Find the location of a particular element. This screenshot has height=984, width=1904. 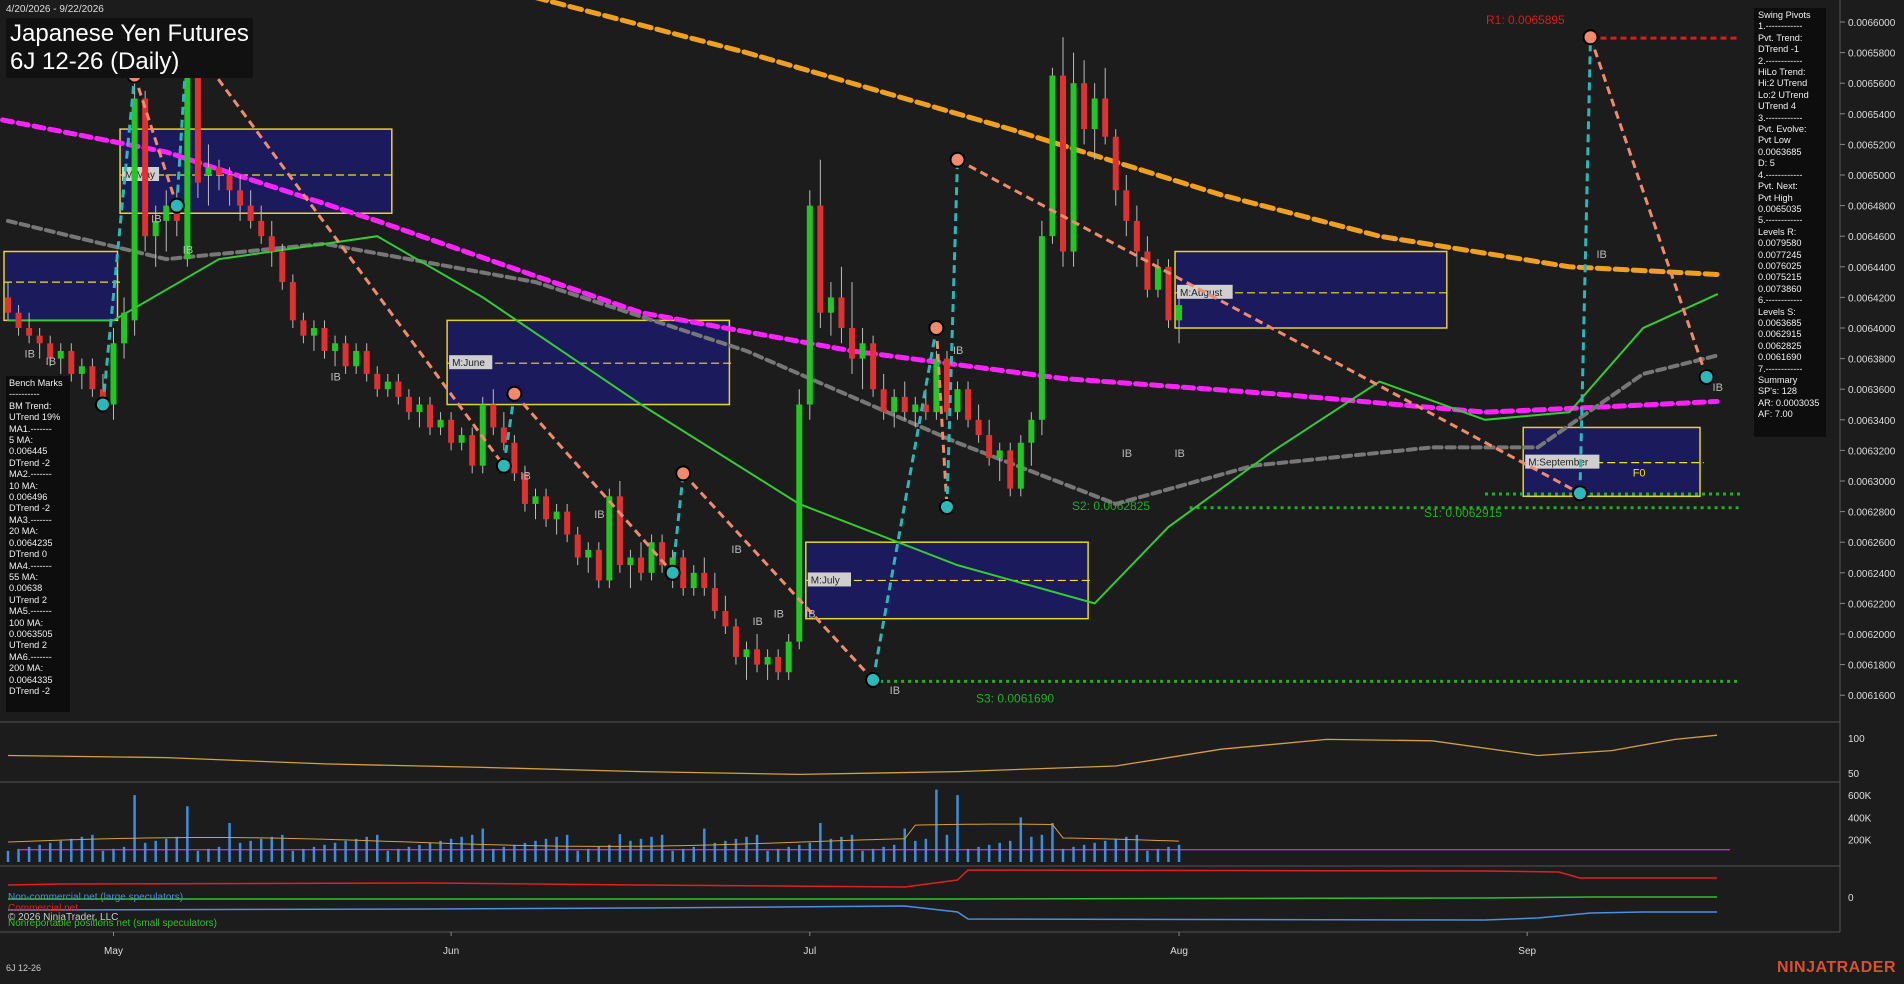

price-tick-label: 0.0063600 is located at coordinates (1872, 390).